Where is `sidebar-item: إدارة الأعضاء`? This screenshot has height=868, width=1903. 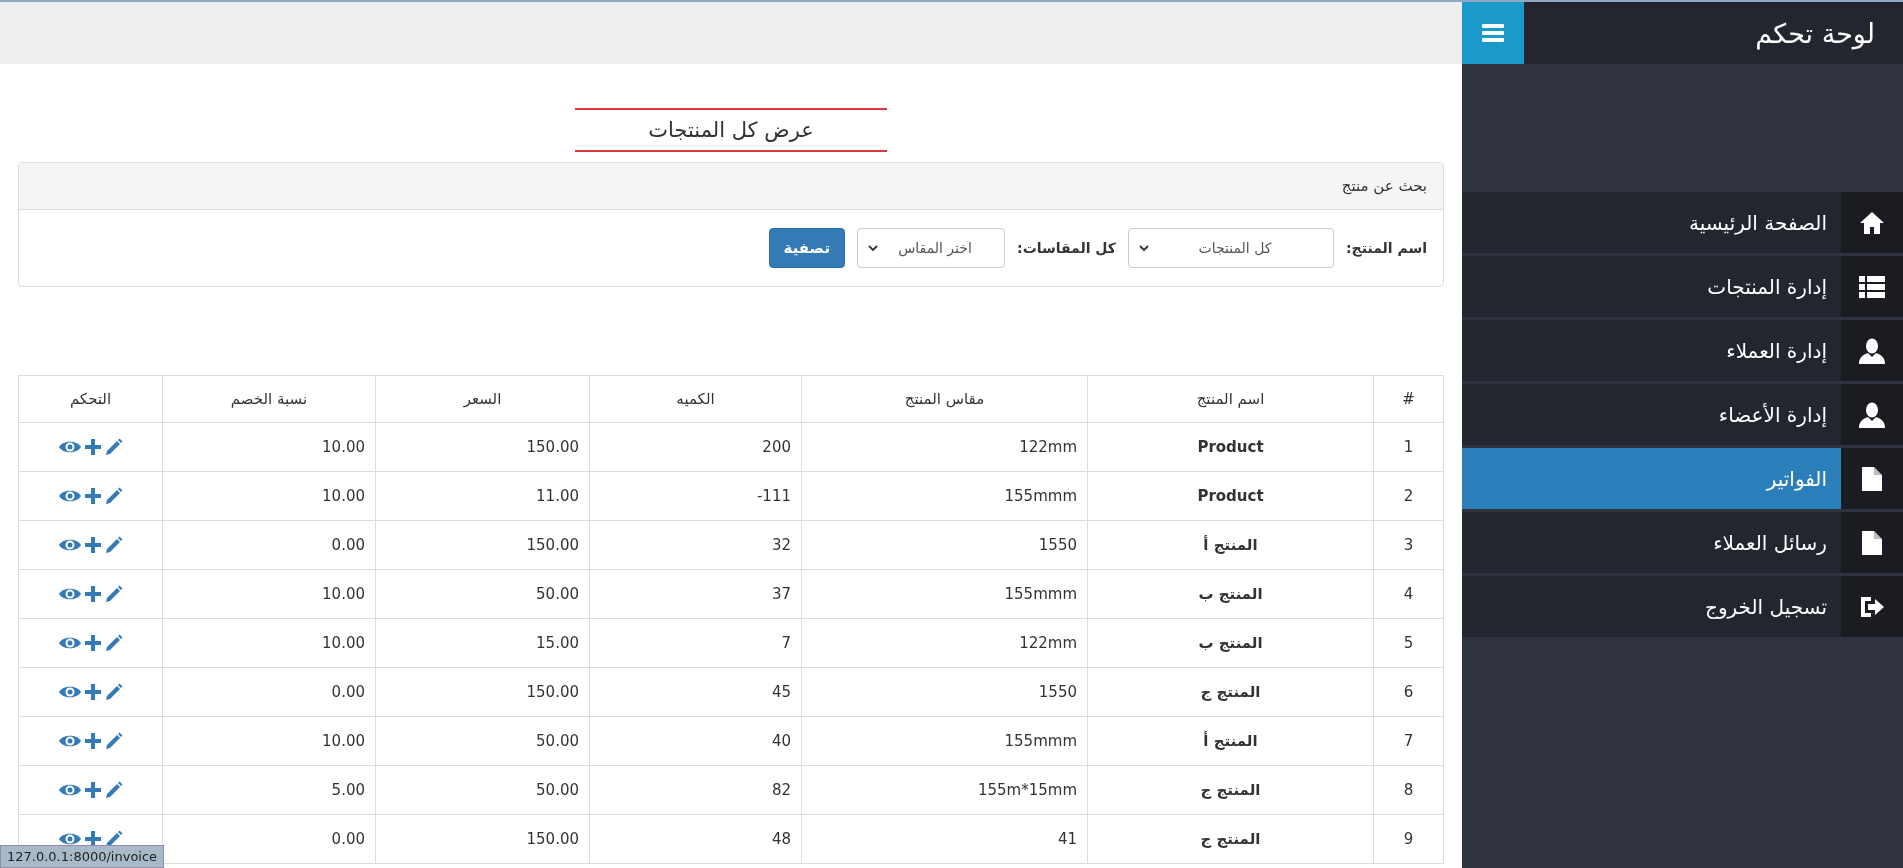
sidebar-item: إدارة الأعضاء is located at coordinates (1682, 414).